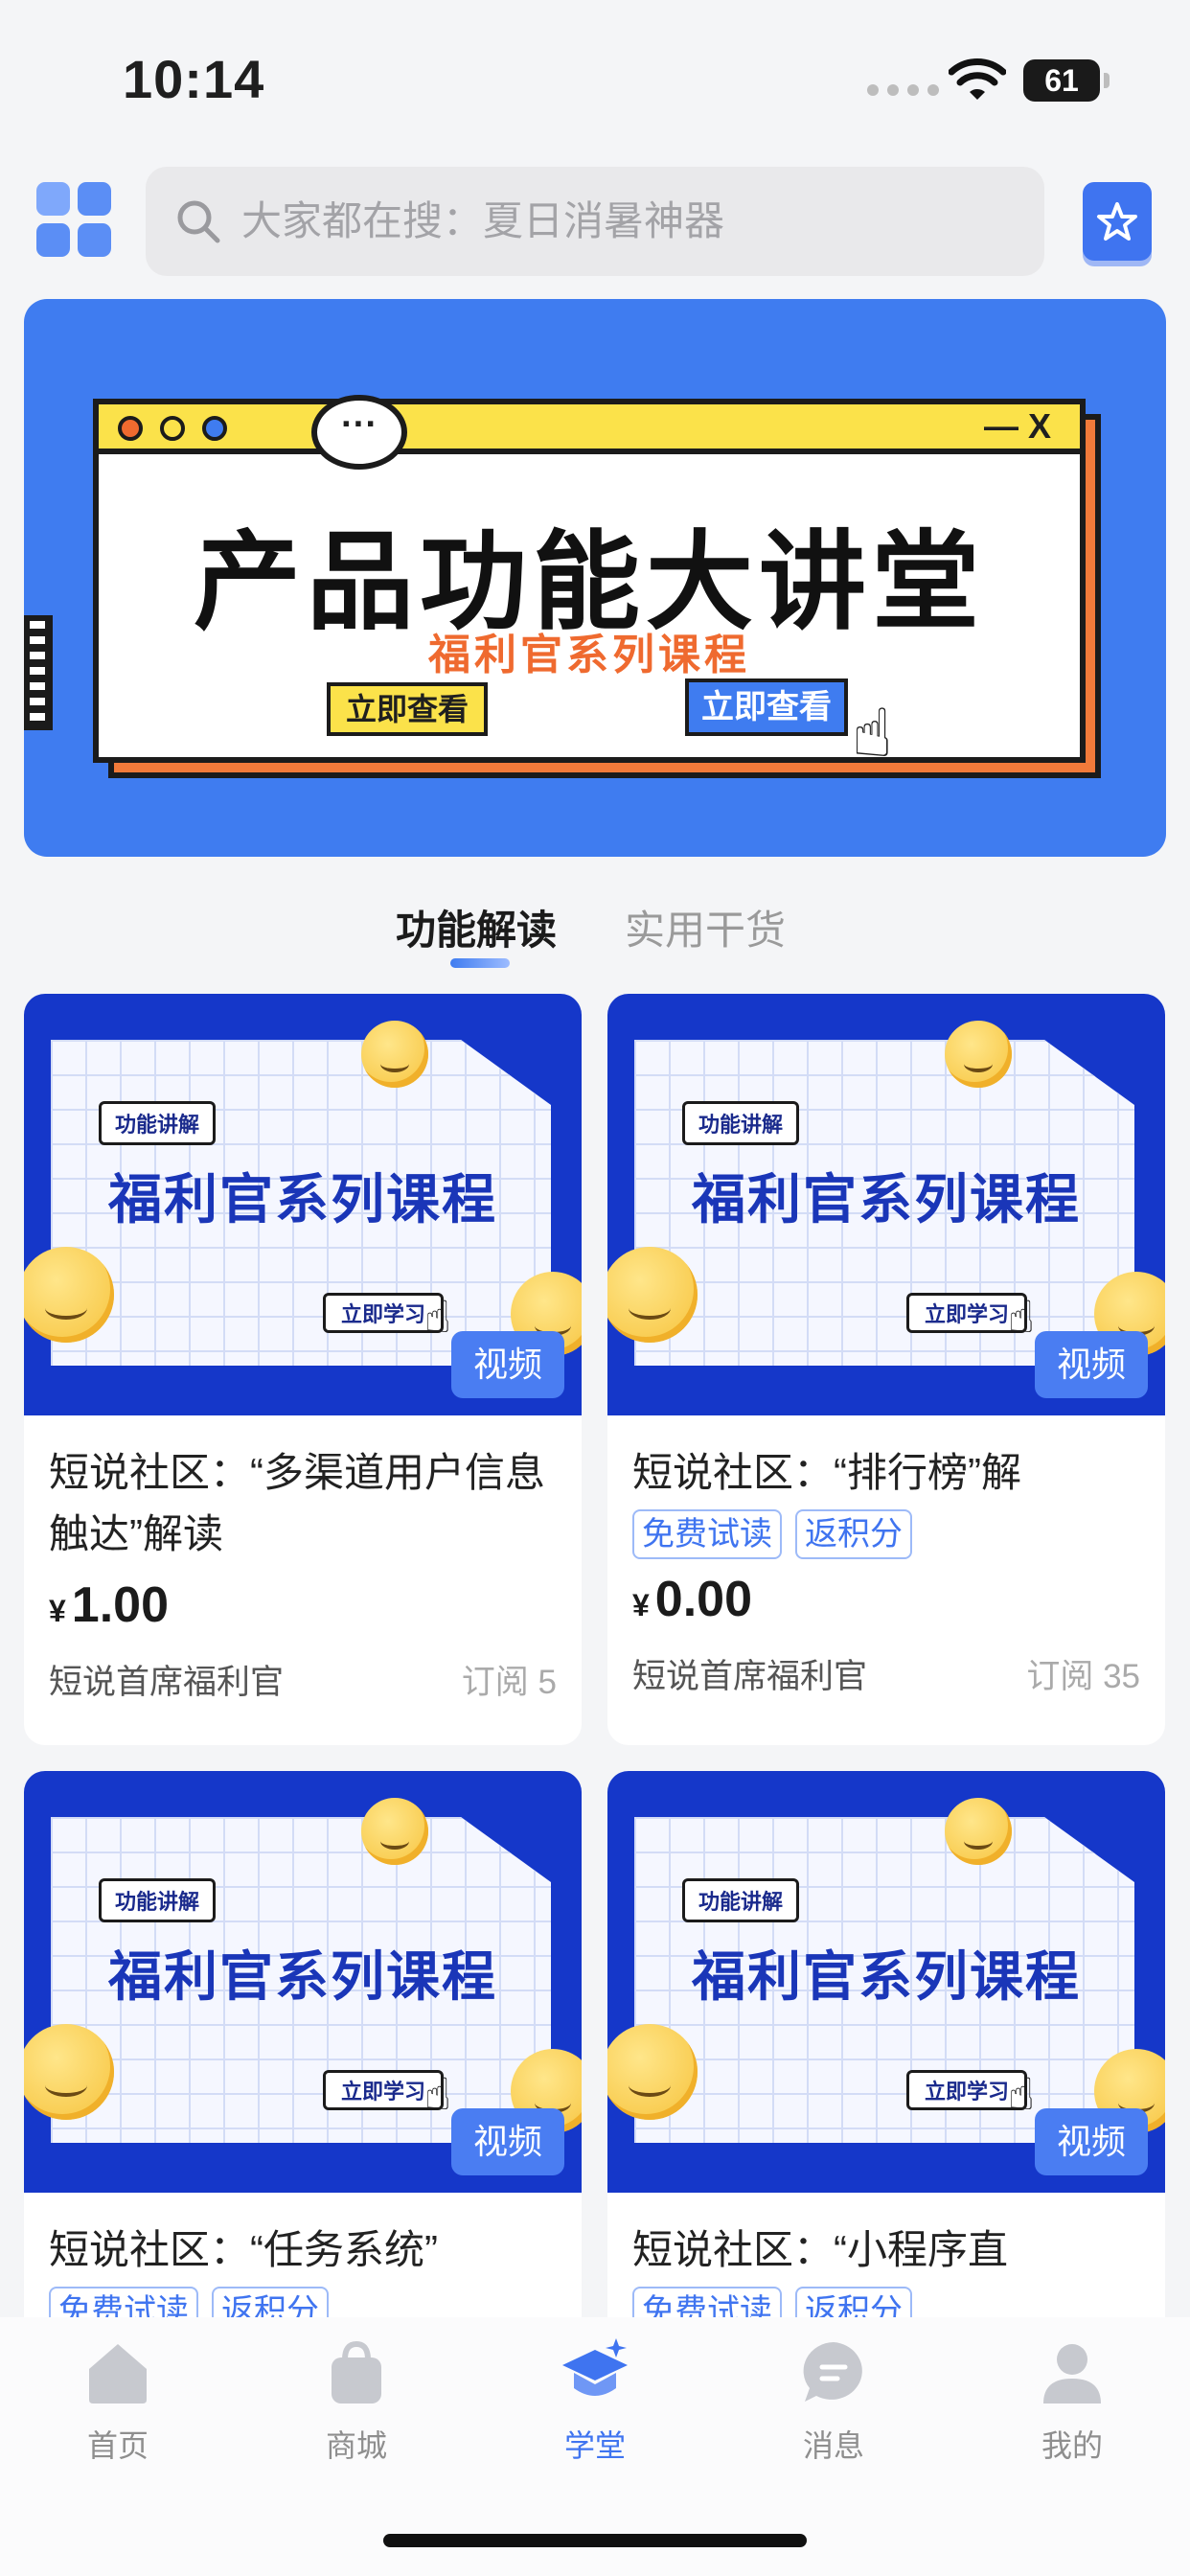 Image resolution: width=1190 pixels, height=2576 pixels. Describe the element at coordinates (480, 963) in the screenshot. I see `tab-indicator` at that location.